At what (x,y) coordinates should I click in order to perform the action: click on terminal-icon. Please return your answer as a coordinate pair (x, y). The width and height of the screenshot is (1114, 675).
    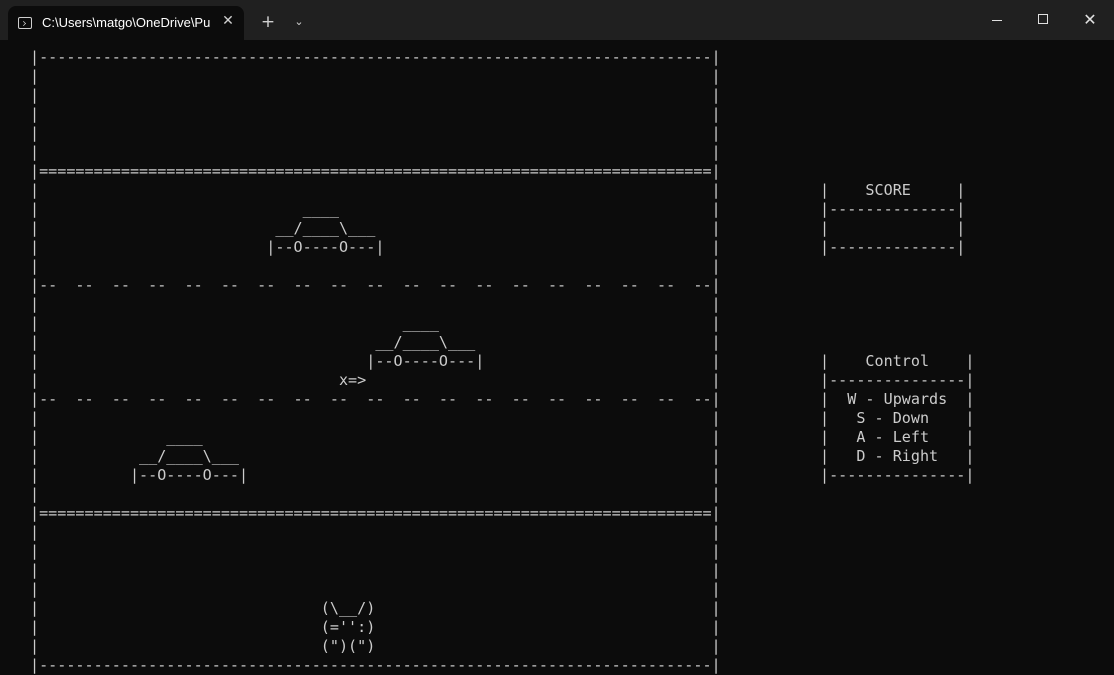
    Looking at the image, I should click on (25, 23).